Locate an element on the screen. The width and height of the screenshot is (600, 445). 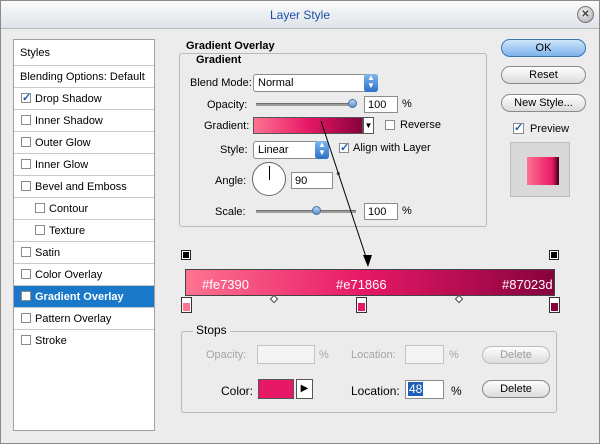
annotation-arrow-icon is located at coordinates (346, 193).